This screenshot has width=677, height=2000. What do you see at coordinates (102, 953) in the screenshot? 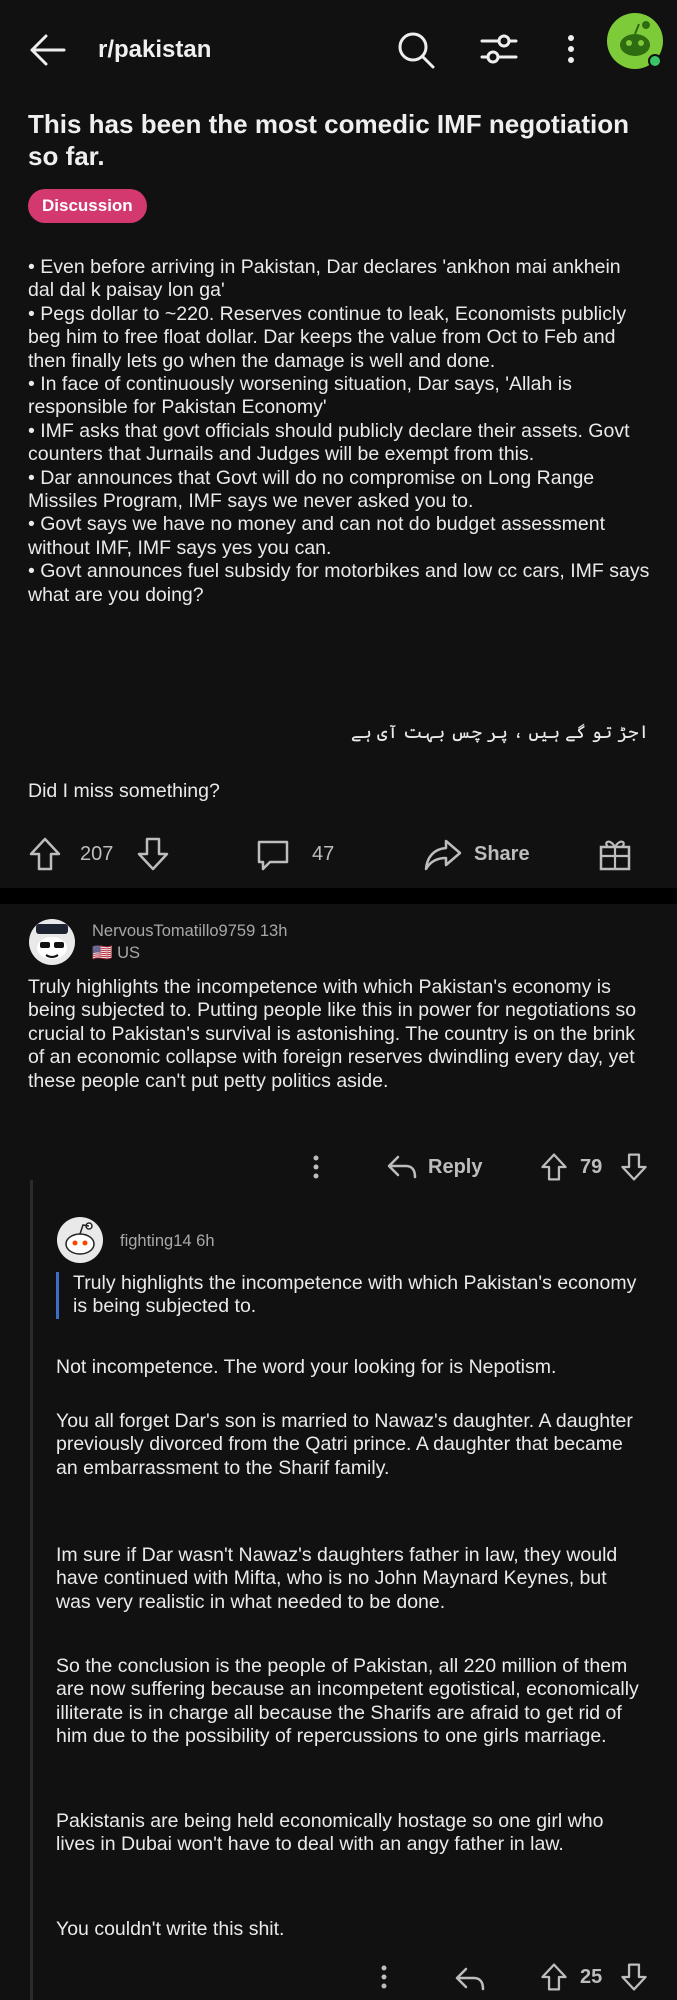
I see `us-flag-icon: 🇺🇸` at bounding box center [102, 953].